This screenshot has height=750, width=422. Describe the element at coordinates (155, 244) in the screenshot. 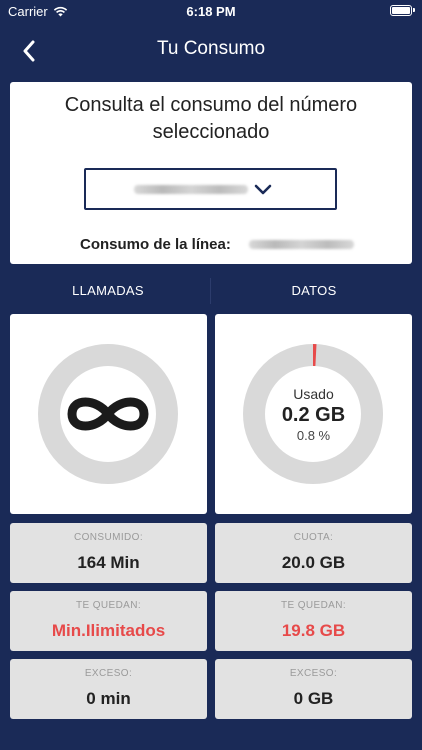

I see `line-label: Consumo de la línea:` at that location.